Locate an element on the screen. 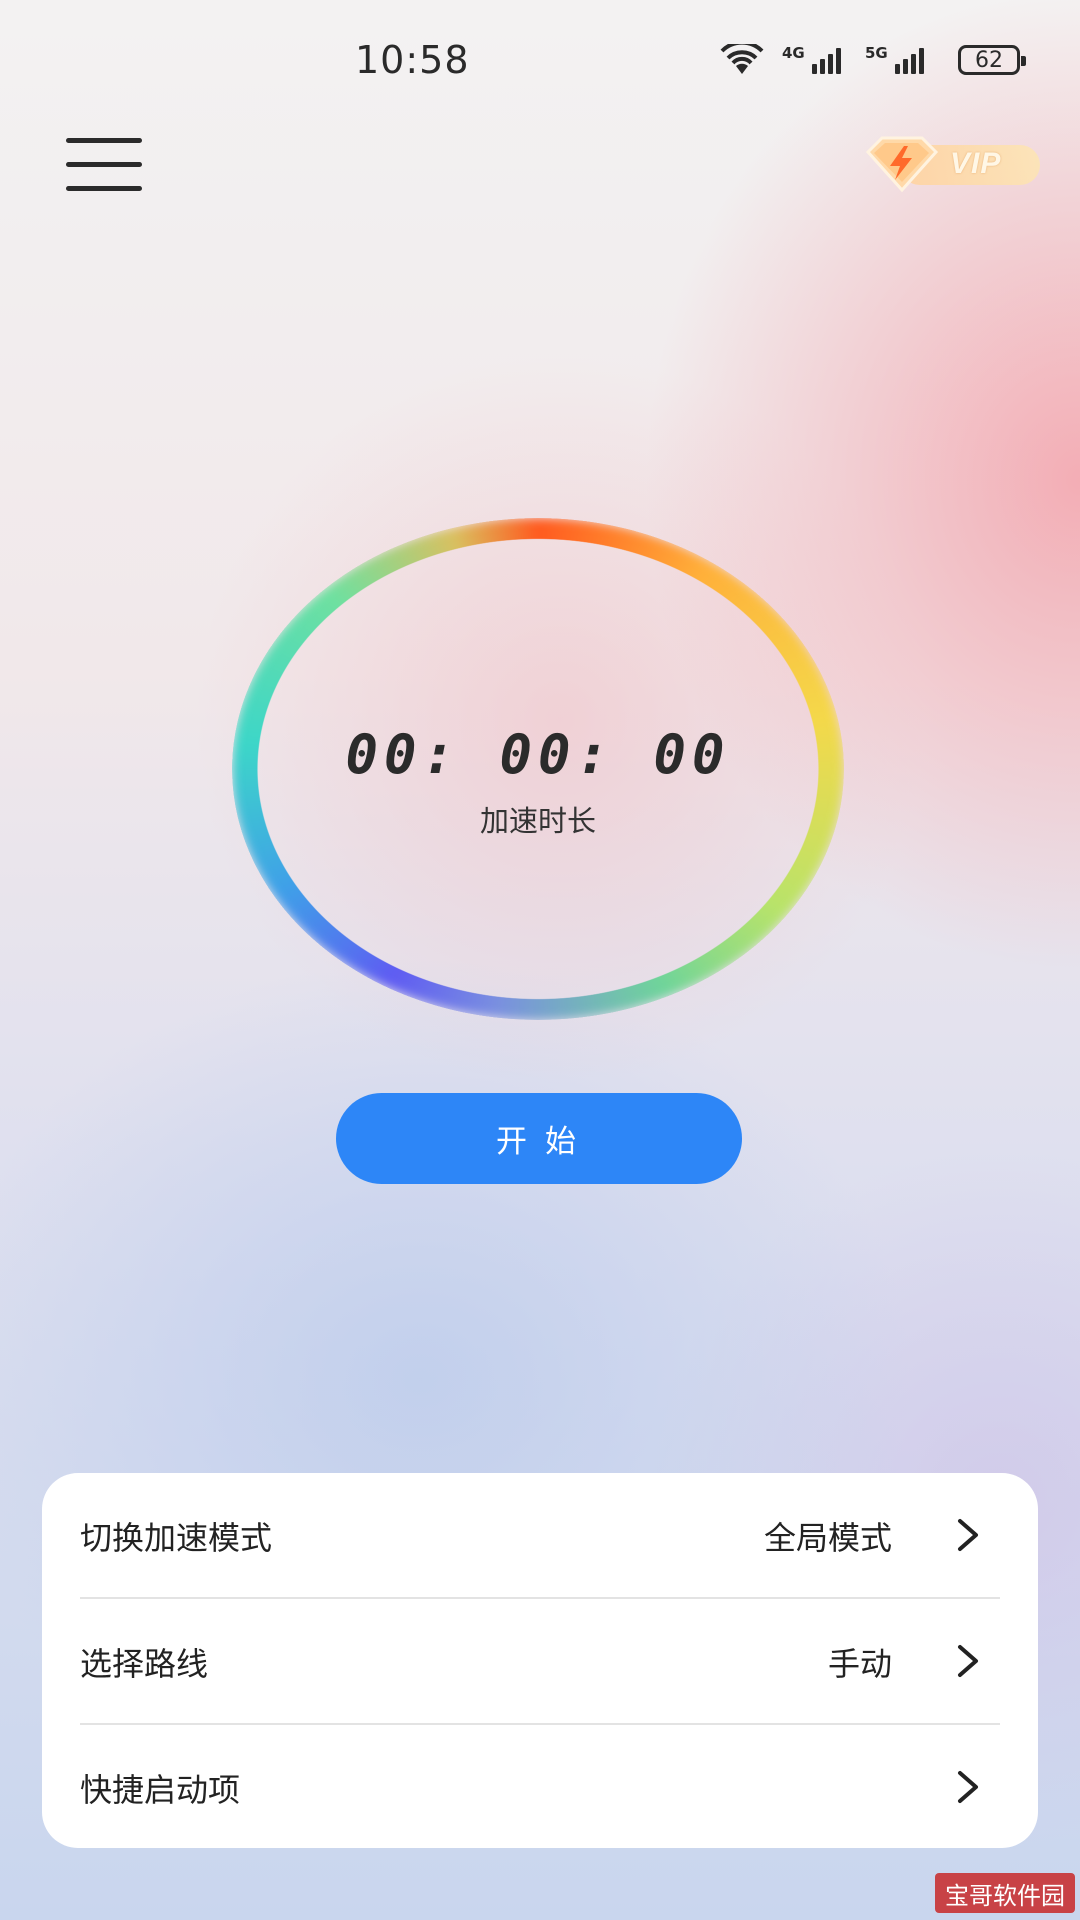 The height and width of the screenshot is (1920, 1080). row-switch-mode: 切换加速模式 全局模式 is located at coordinates (540, 1535).